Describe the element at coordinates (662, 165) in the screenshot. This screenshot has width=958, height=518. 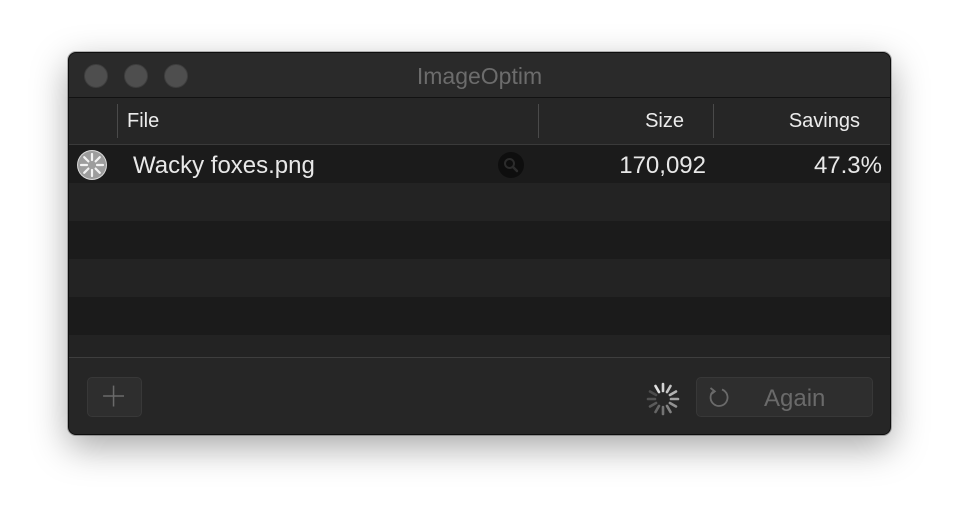
I see `file-size: 170,092` at that location.